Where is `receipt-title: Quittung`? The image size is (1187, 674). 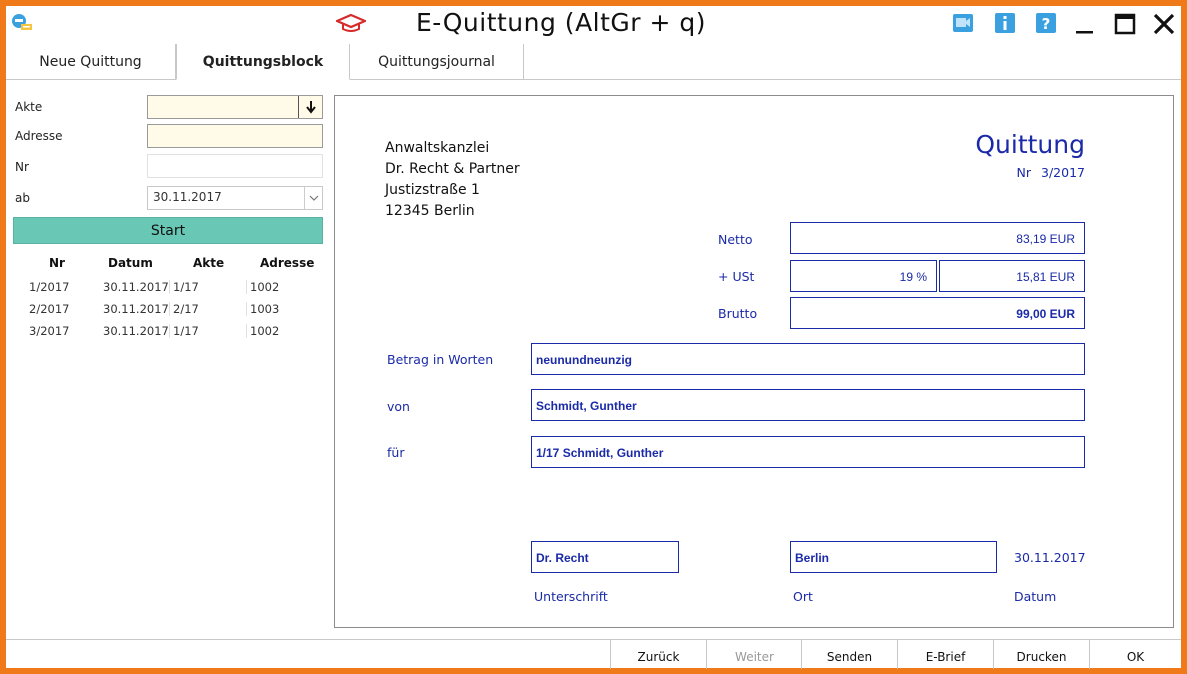
receipt-title: Quittung is located at coordinates (1030, 144).